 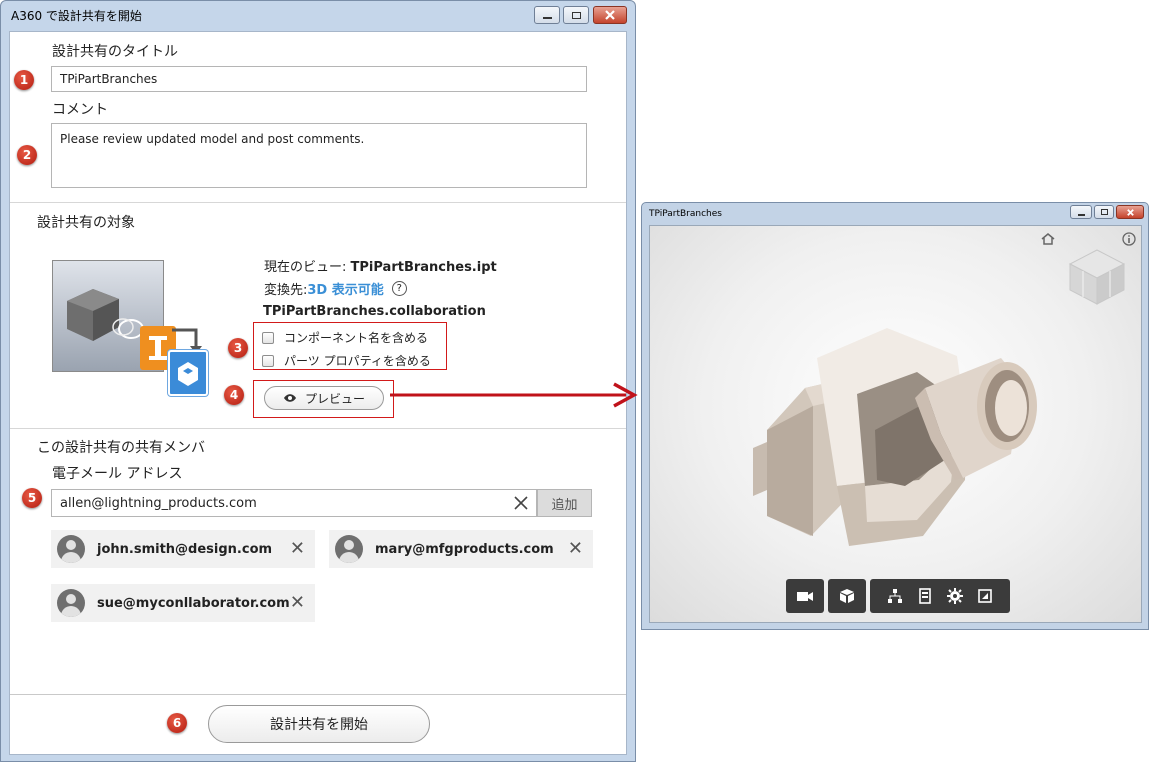 I want to click on member-card: john.smith@design.com ✕, so click(x=183, y=549).